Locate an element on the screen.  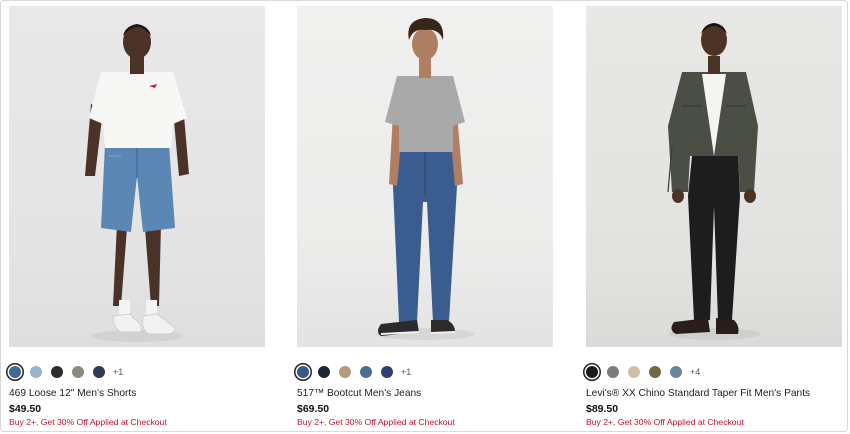
color-swatches: +4 is located at coordinates (643, 372).